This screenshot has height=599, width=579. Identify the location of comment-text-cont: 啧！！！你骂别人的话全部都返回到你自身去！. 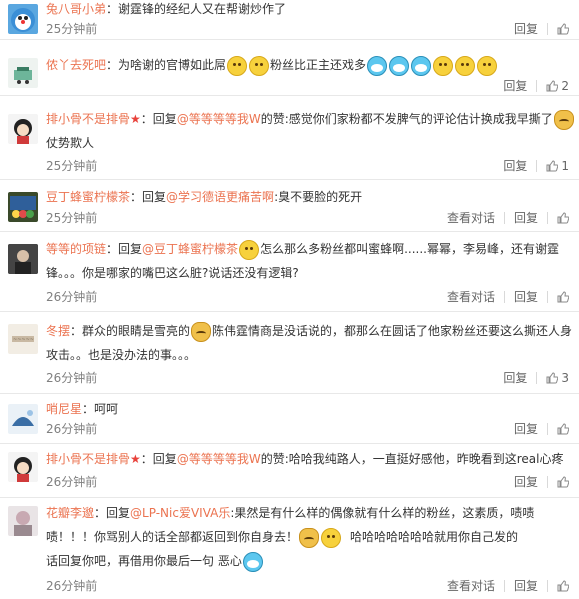
(172, 537).